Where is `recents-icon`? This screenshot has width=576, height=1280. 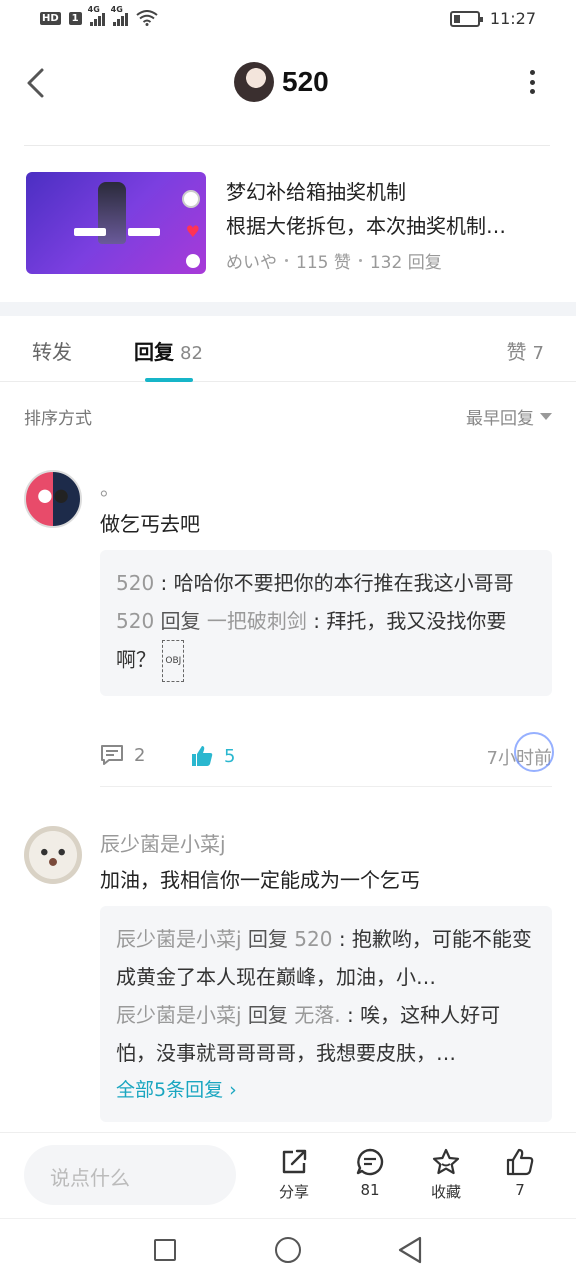 recents-icon is located at coordinates (165, 1250).